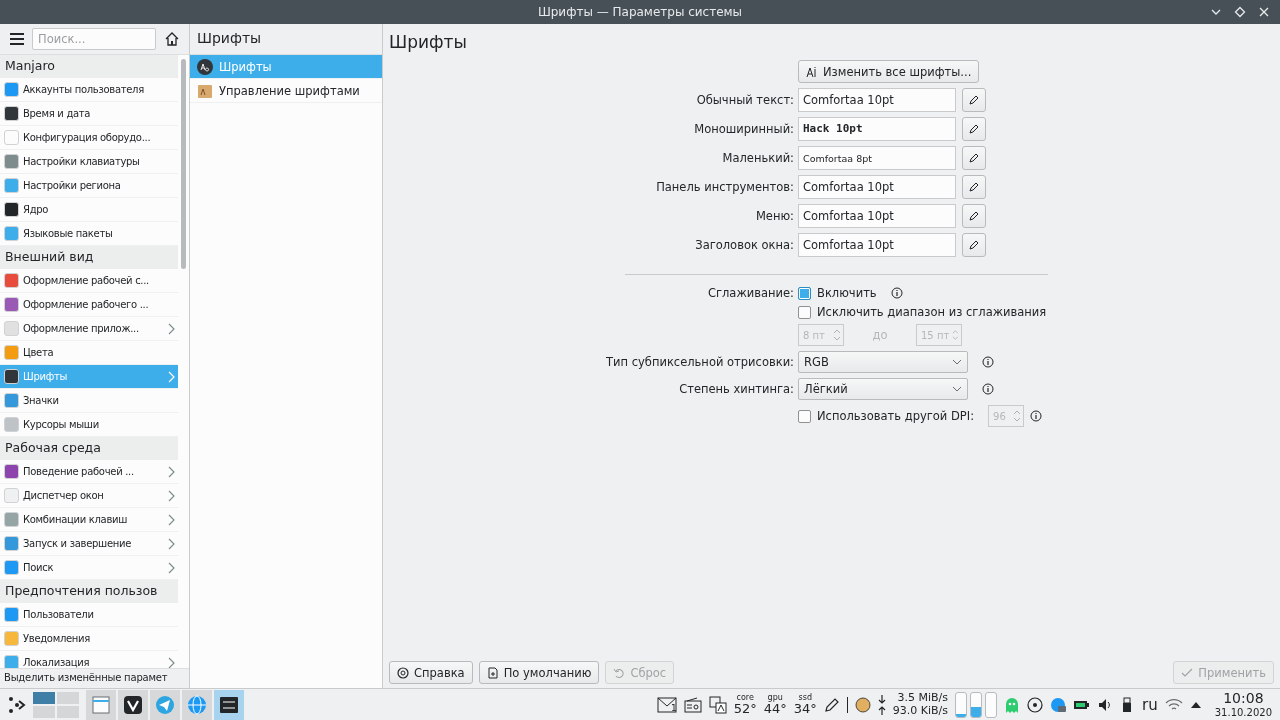 The height and width of the screenshot is (720, 1280). I want to click on expand-tray-icon, so click(1195, 704).